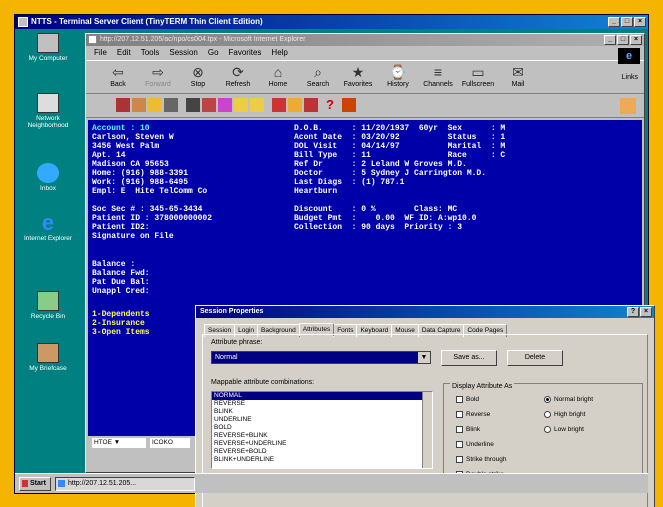 This screenshot has width=663, height=507. I want to click on tool-folder-icon, so click(241, 105).